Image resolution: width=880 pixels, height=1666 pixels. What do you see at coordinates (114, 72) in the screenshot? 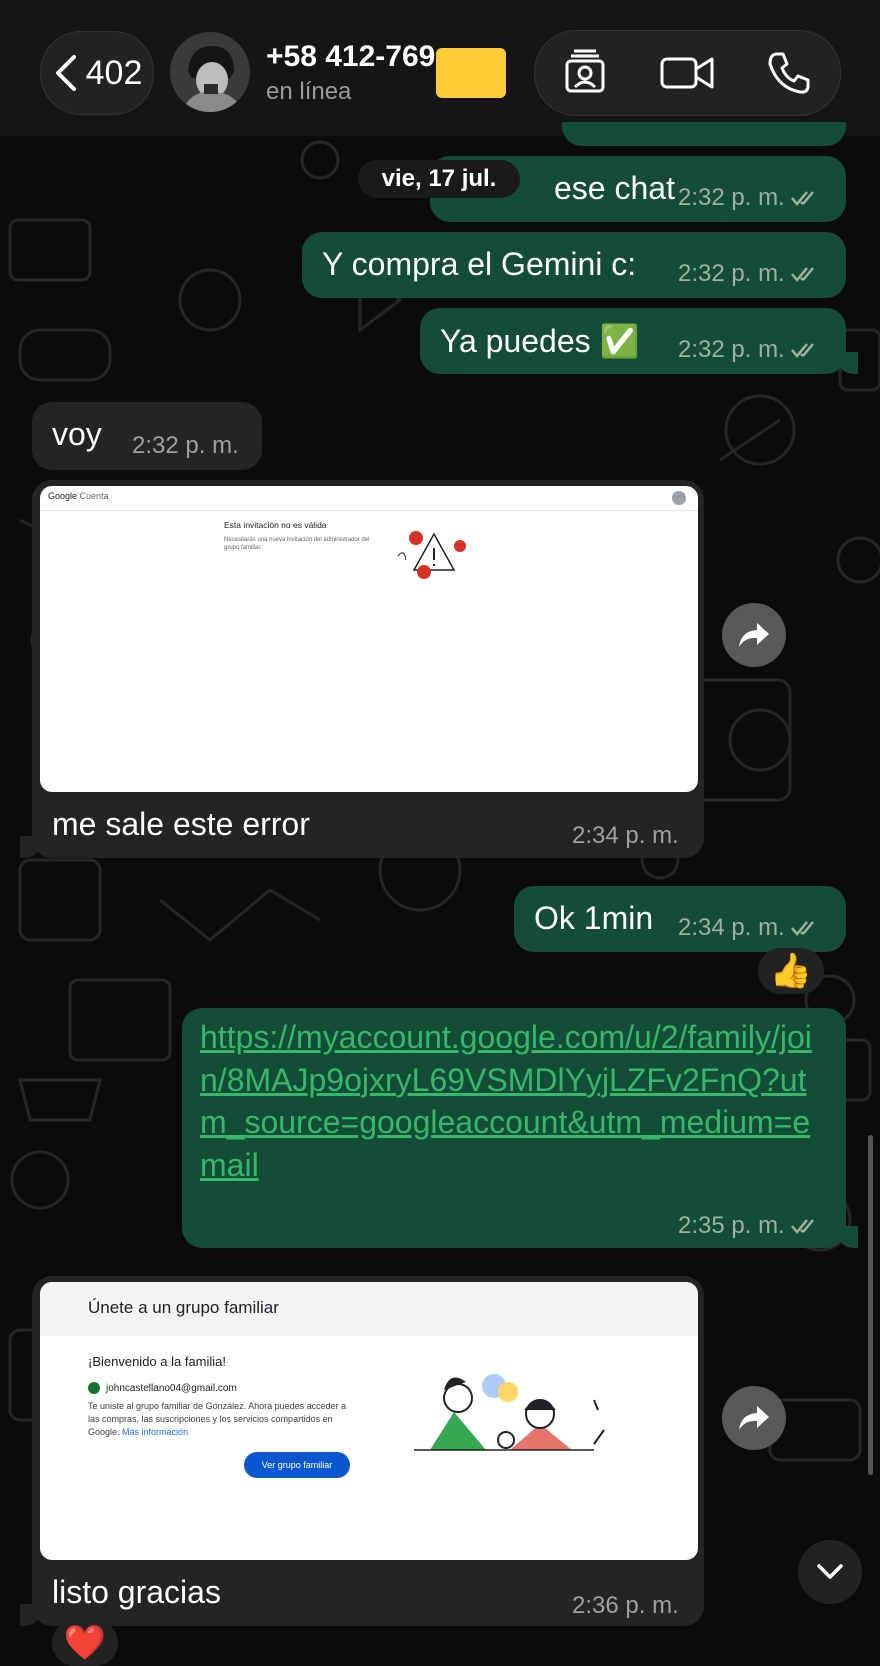
I see `unread-count: 402` at bounding box center [114, 72].